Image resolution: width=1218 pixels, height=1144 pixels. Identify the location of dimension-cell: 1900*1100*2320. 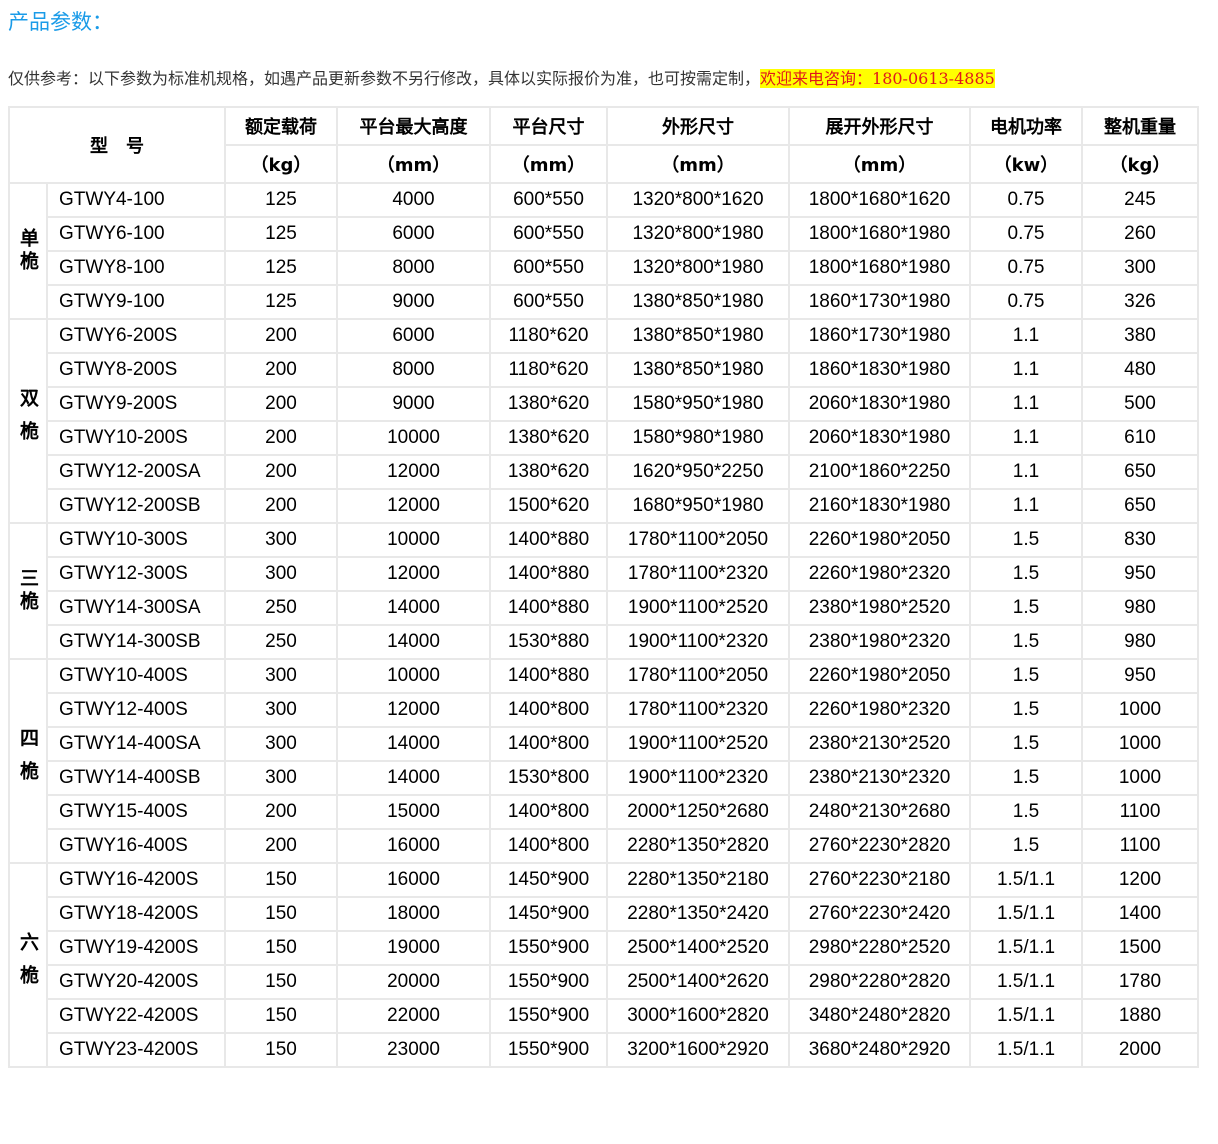
(698, 778).